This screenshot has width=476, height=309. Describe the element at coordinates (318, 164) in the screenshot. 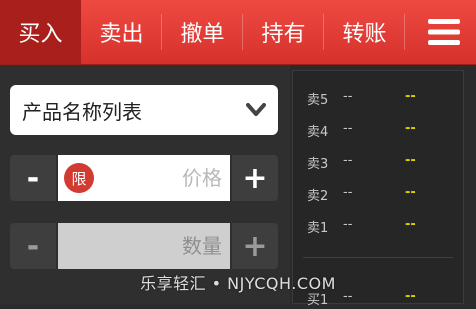

I see `ask-level: 卖3` at that location.